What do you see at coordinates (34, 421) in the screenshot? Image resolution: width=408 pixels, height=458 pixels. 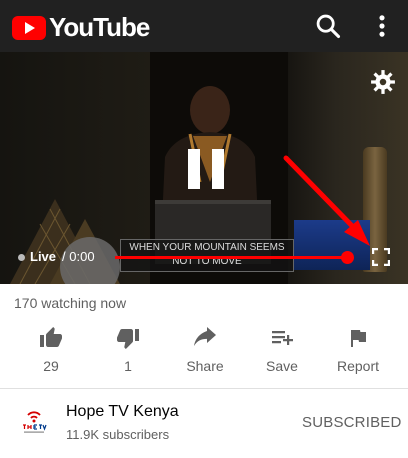 I see `channel-avatar` at bounding box center [34, 421].